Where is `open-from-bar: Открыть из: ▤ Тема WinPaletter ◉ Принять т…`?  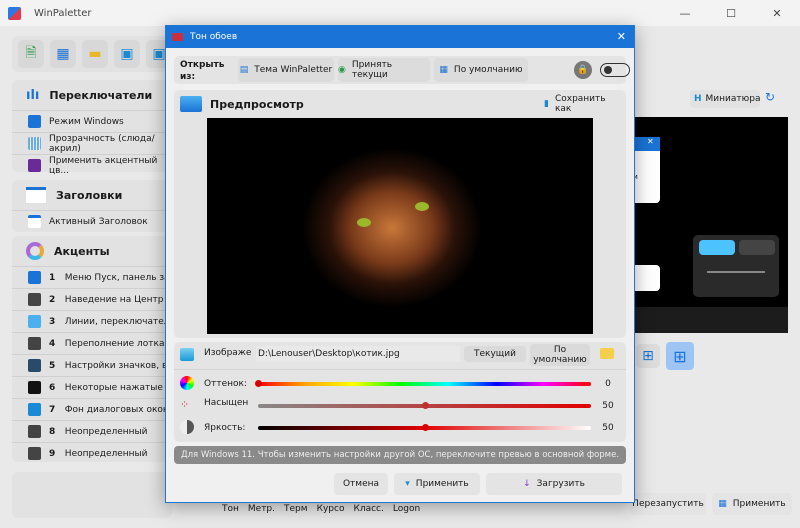
open-from-bar: Открыть из: ▤ Тема WinPaletter ◉ Принять т… is located at coordinates (402, 70).